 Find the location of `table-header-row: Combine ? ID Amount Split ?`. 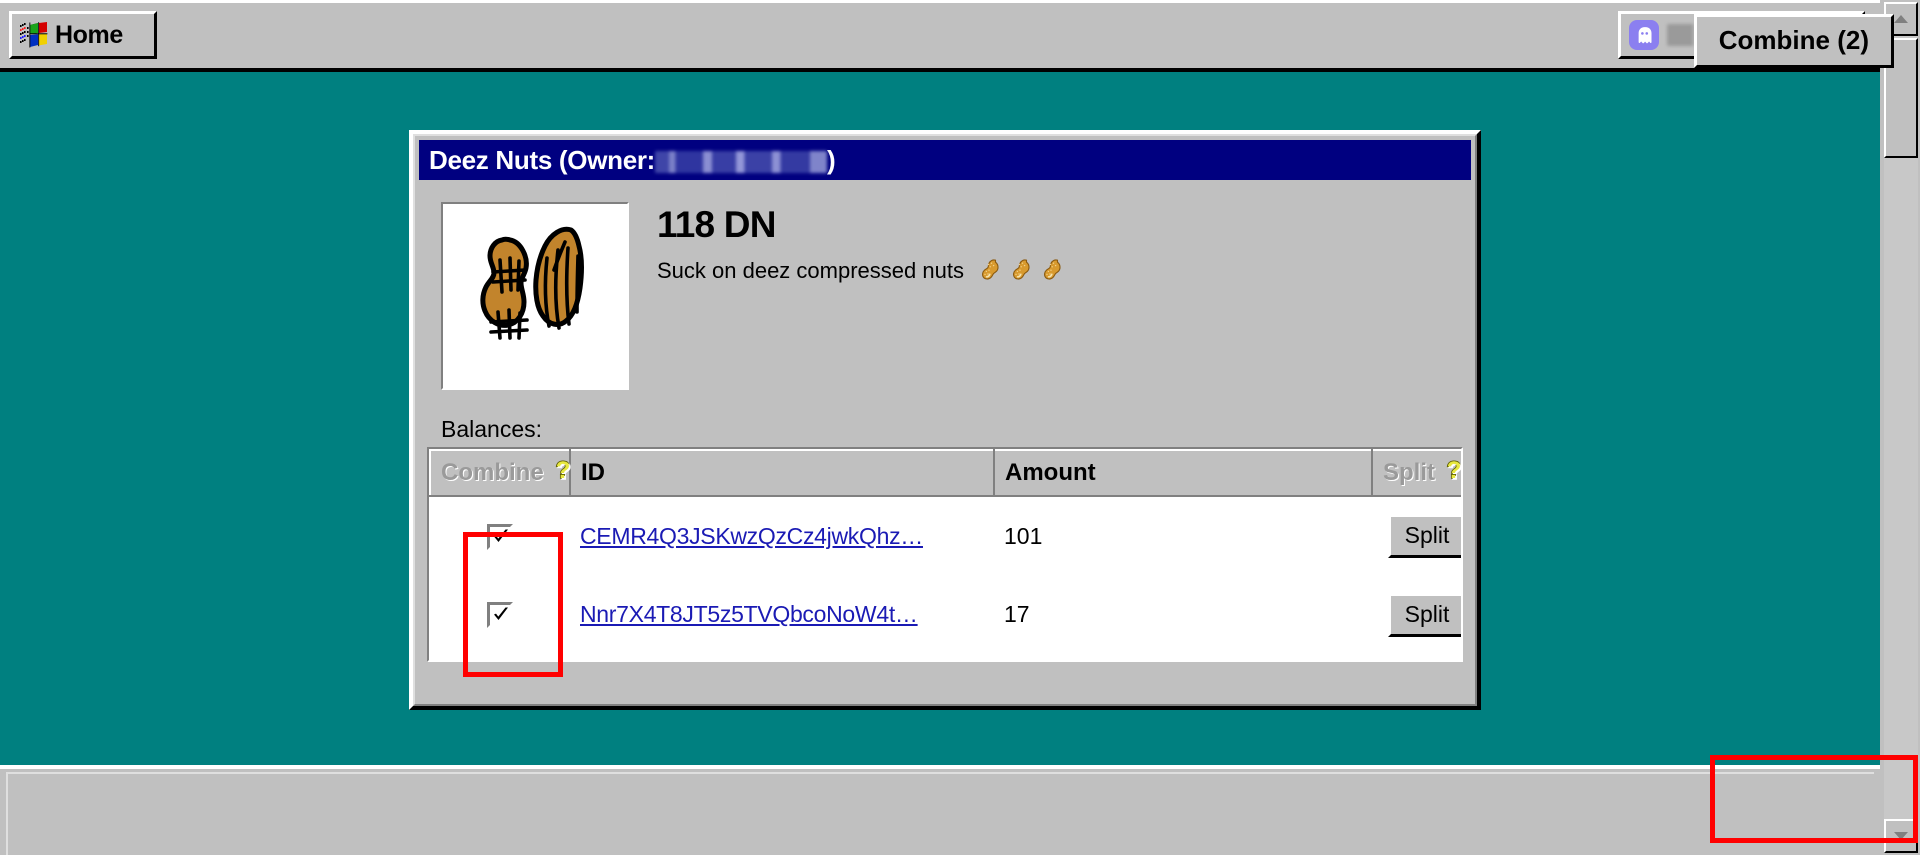

table-header-row: Combine ? ID Amount Split ? is located at coordinates (945, 473).